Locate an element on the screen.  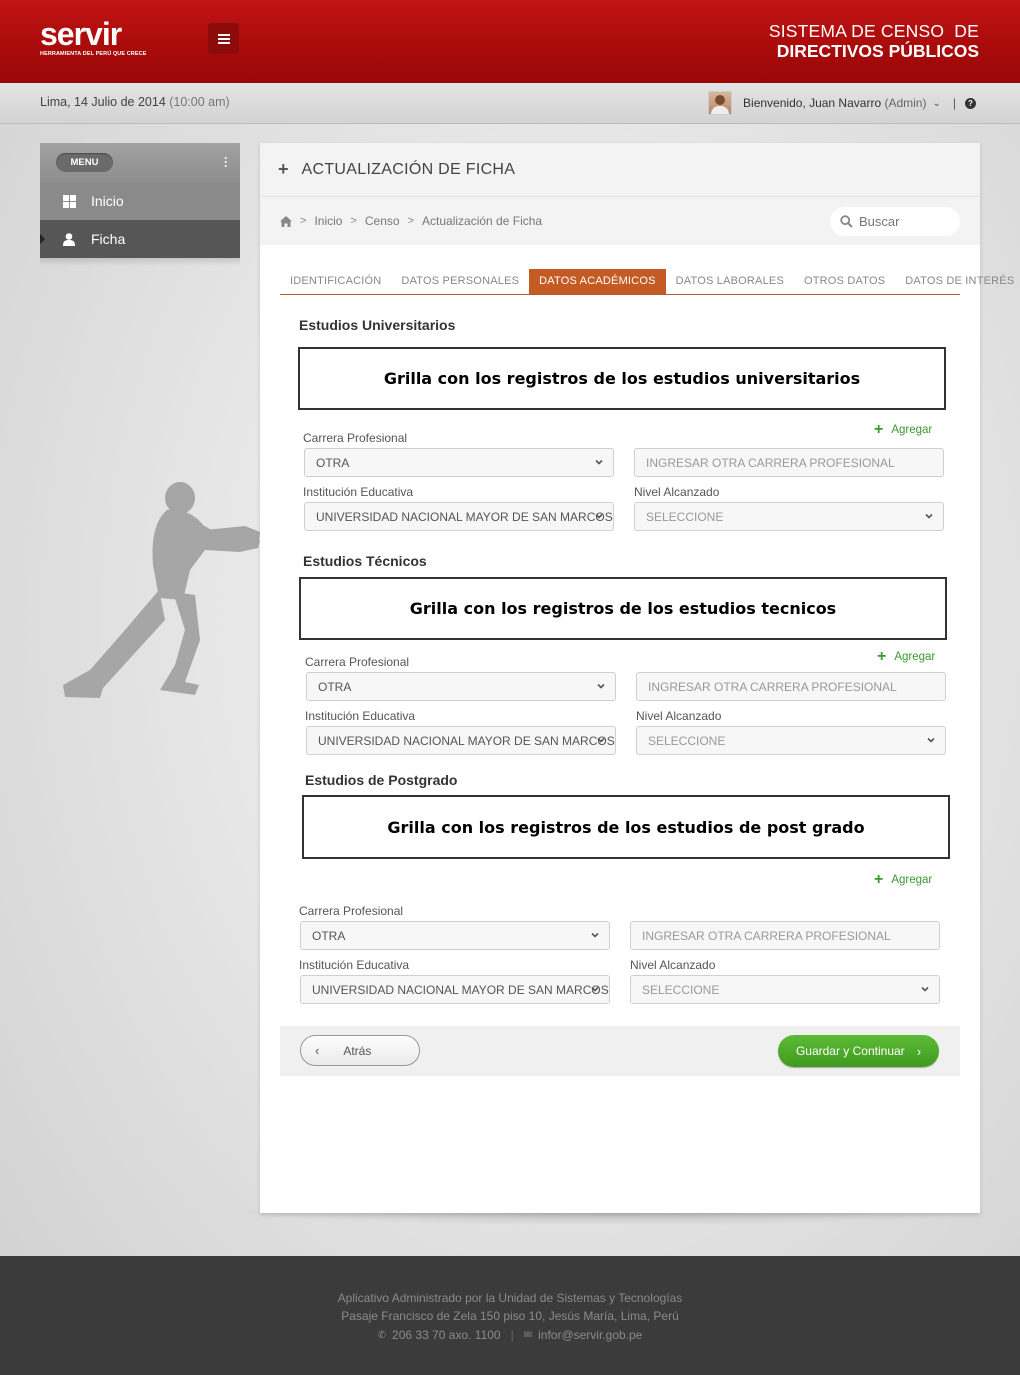
section-title-universitarios: Estudios Universitarios is located at coordinates (377, 325).